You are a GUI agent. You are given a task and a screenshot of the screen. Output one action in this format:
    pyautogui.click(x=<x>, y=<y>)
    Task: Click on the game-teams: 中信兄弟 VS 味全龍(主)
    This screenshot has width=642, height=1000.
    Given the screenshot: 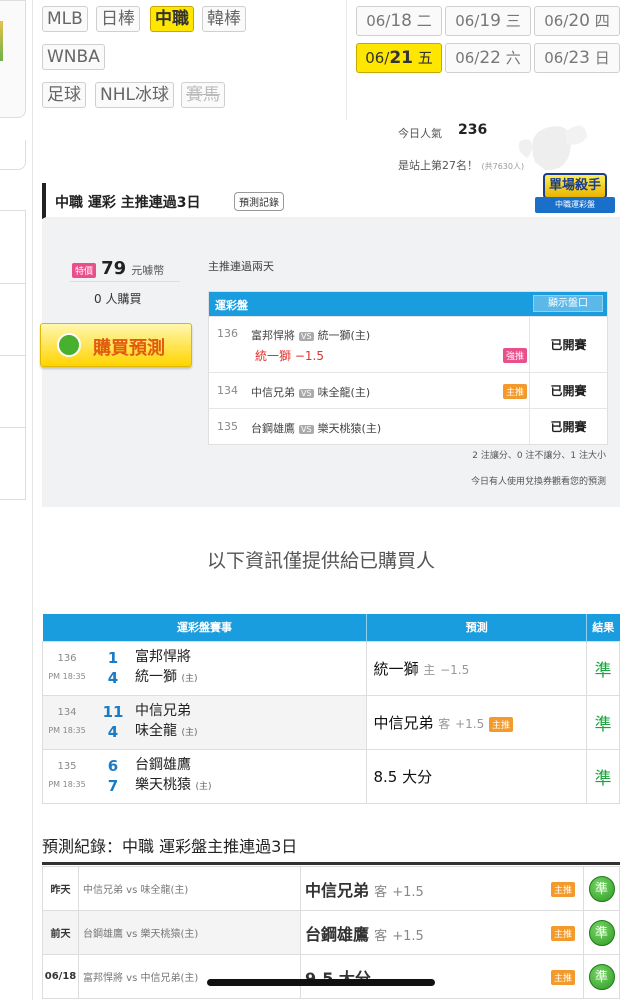 What is the action you would take?
    pyautogui.click(x=310, y=392)
    